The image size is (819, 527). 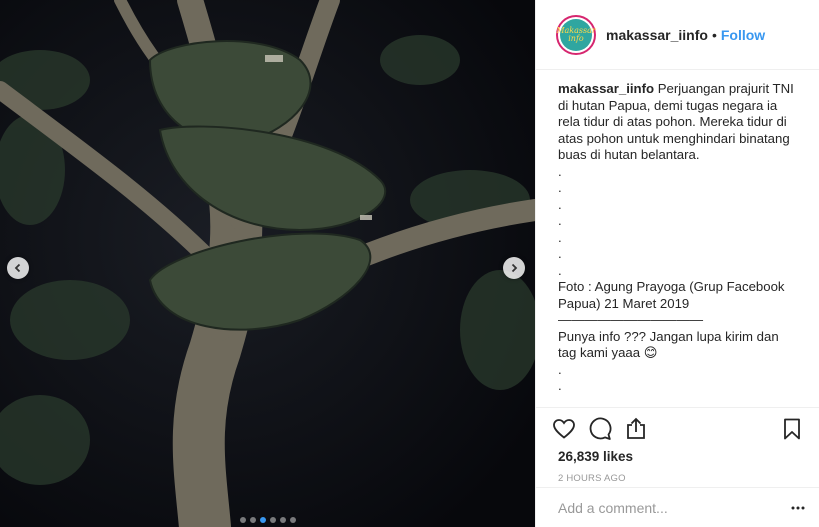 What do you see at coordinates (679, 378) in the screenshot?
I see `caption-trailing-dots: ..` at bounding box center [679, 378].